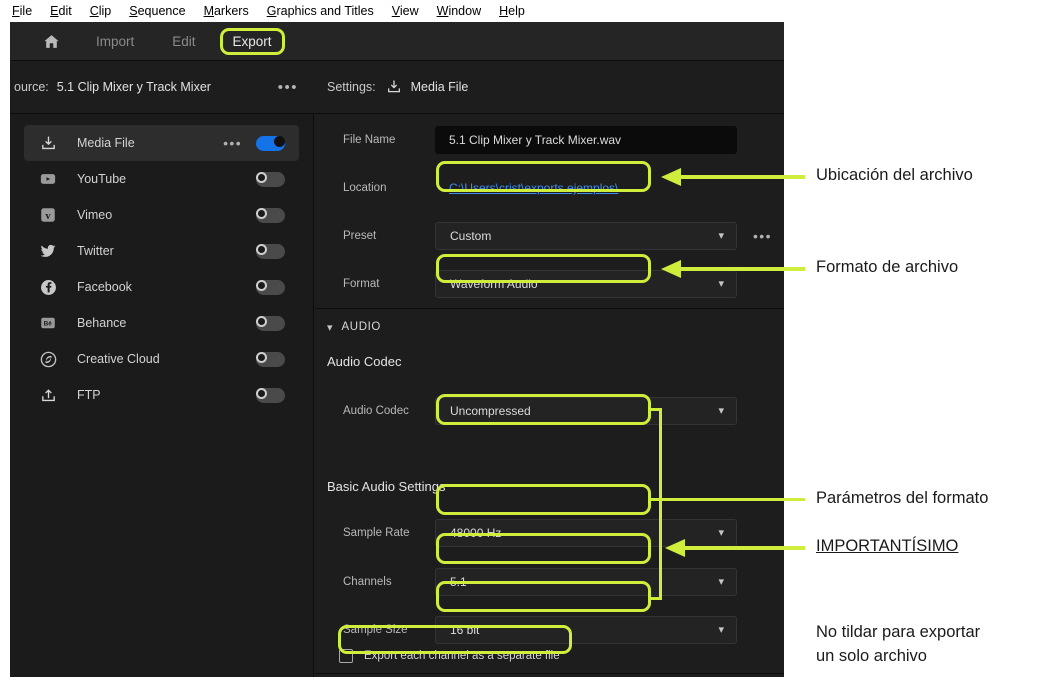  I want to click on sidebar-toggle-ftp, so click(270, 395).